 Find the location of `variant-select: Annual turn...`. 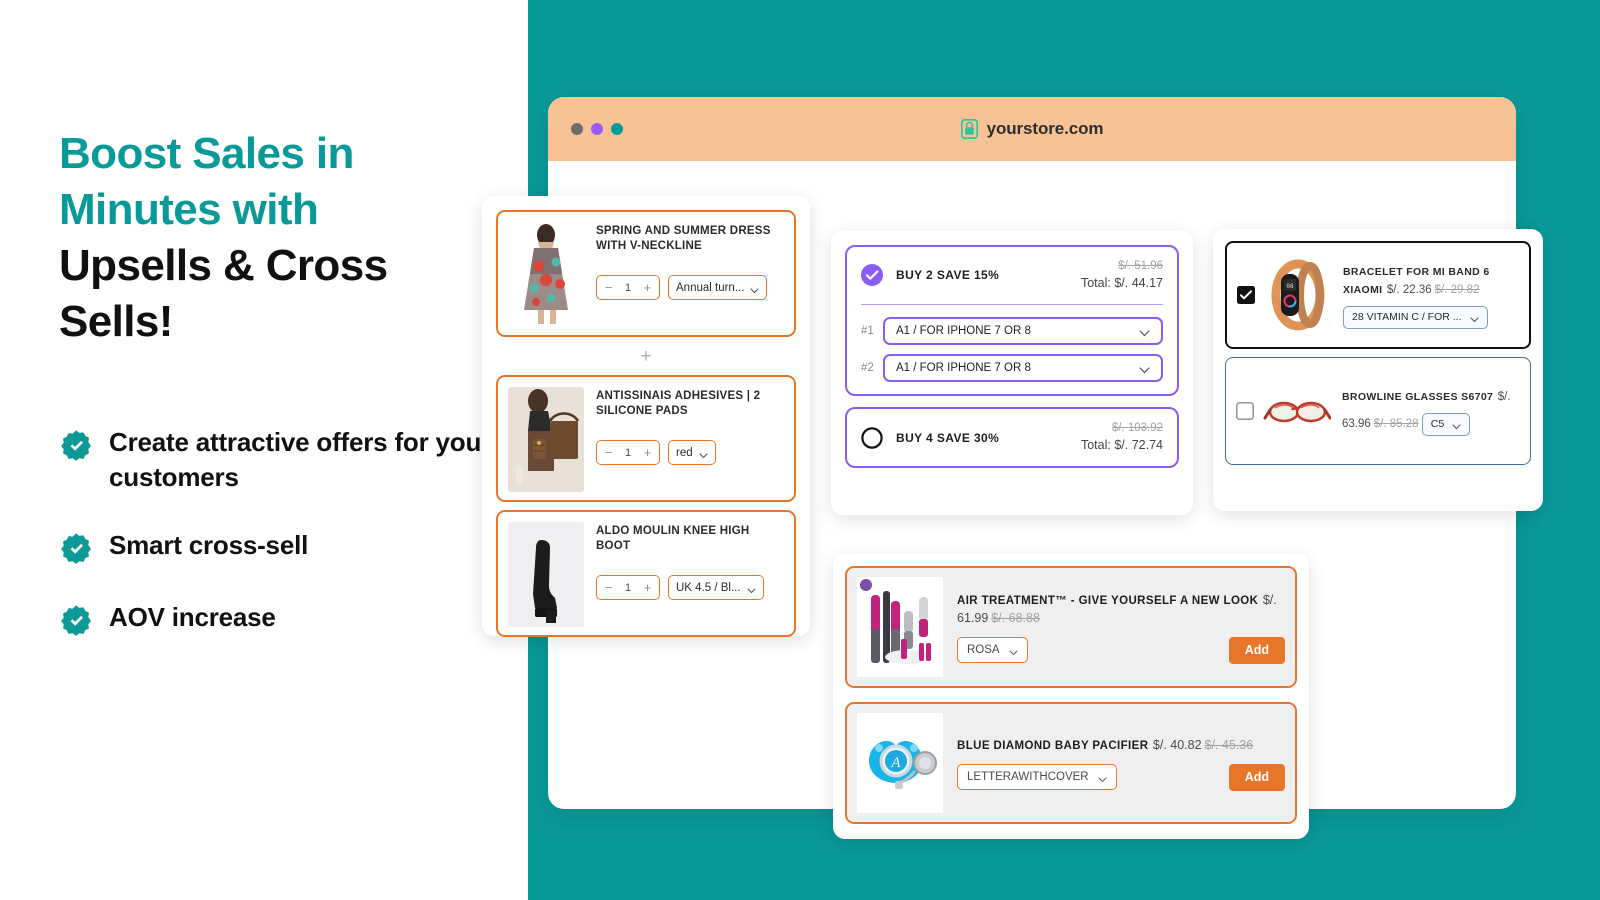

variant-select: Annual turn... is located at coordinates (718, 288).